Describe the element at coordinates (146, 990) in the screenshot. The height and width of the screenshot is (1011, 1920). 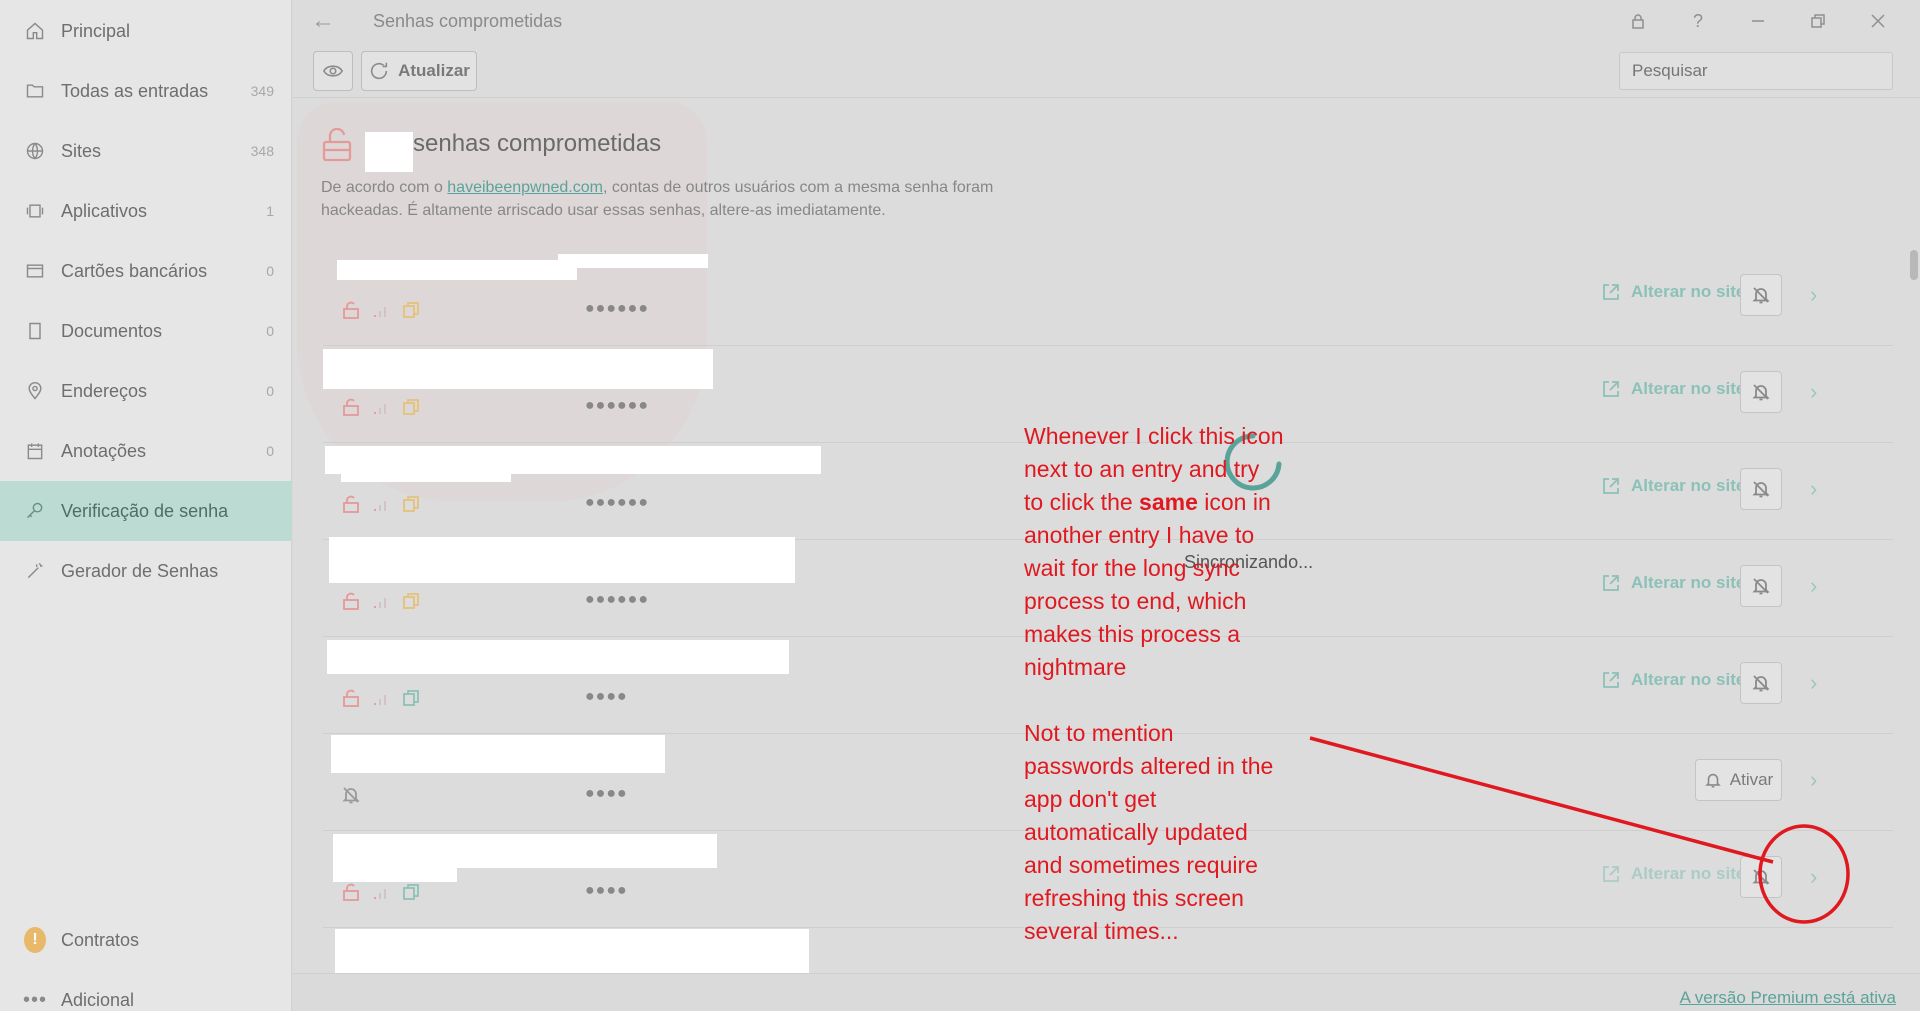
I see `sidebar-item-additional: ••• Adicional` at that location.